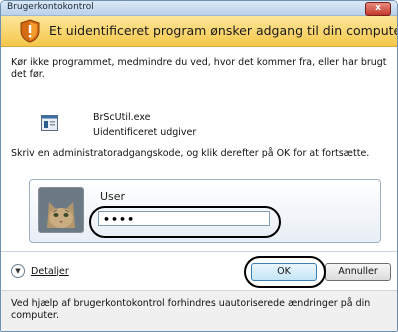 Image resolution: width=398 pixels, height=332 pixels. What do you see at coordinates (122, 117) in the screenshot?
I see `program-name: BrScUtil.exe` at bounding box center [122, 117].